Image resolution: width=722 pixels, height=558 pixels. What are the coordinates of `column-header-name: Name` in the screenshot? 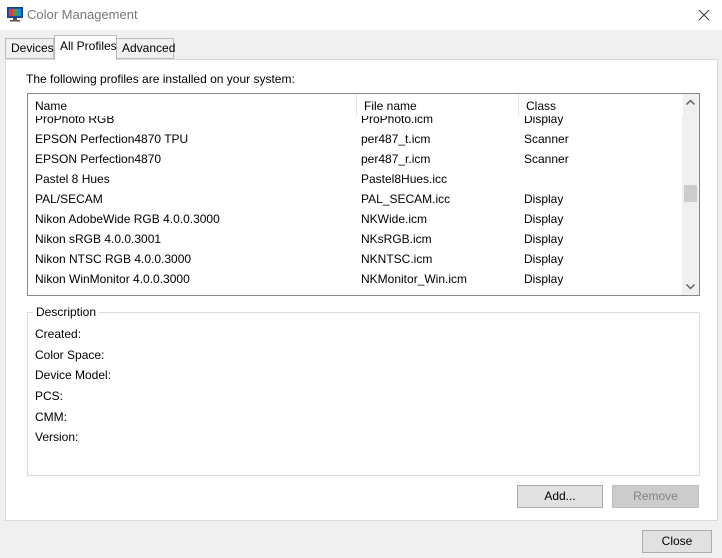 It's located at (192, 105).